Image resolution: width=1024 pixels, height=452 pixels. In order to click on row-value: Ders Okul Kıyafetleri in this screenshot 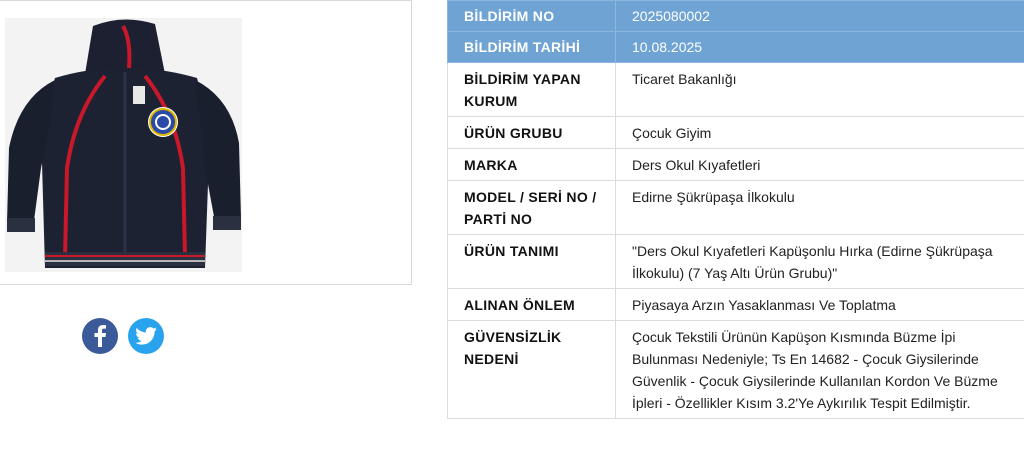, I will do `click(819, 164)`.